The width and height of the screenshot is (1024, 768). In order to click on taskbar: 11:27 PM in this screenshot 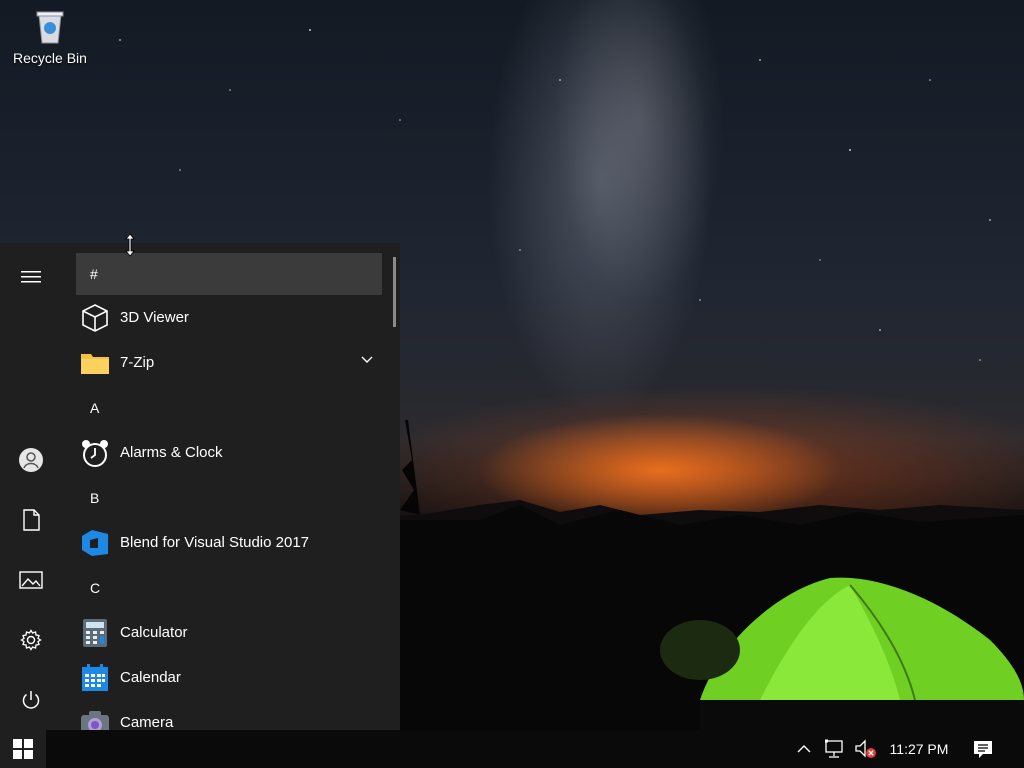, I will do `click(512, 749)`.